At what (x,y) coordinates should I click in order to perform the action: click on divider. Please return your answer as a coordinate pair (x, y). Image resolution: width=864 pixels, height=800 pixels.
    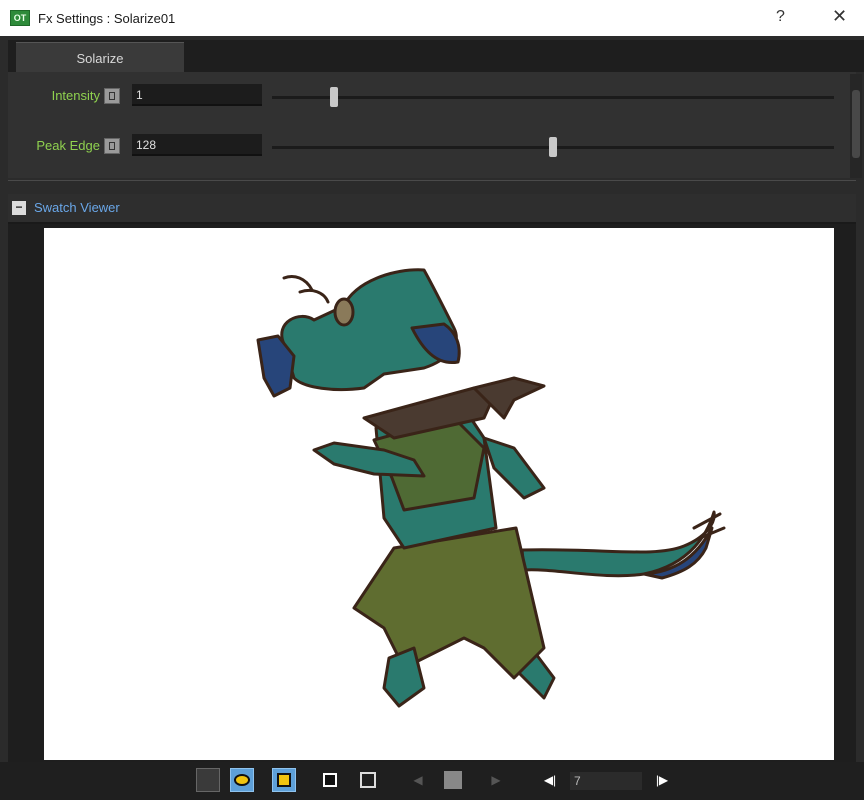
    Looking at the image, I should click on (432, 180).